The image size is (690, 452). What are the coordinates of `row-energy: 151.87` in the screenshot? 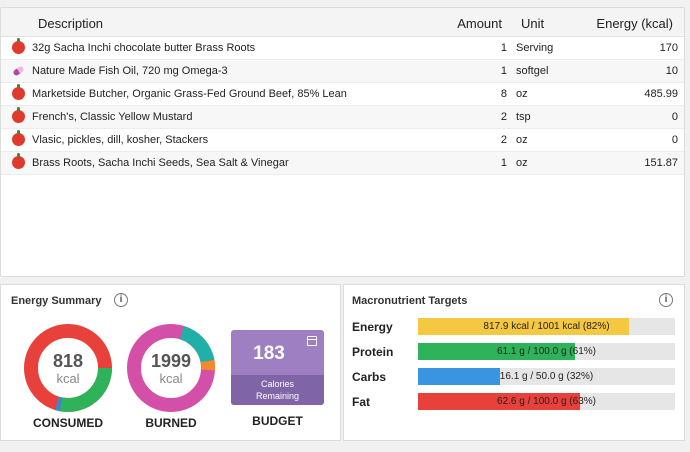 It's located at (661, 163).